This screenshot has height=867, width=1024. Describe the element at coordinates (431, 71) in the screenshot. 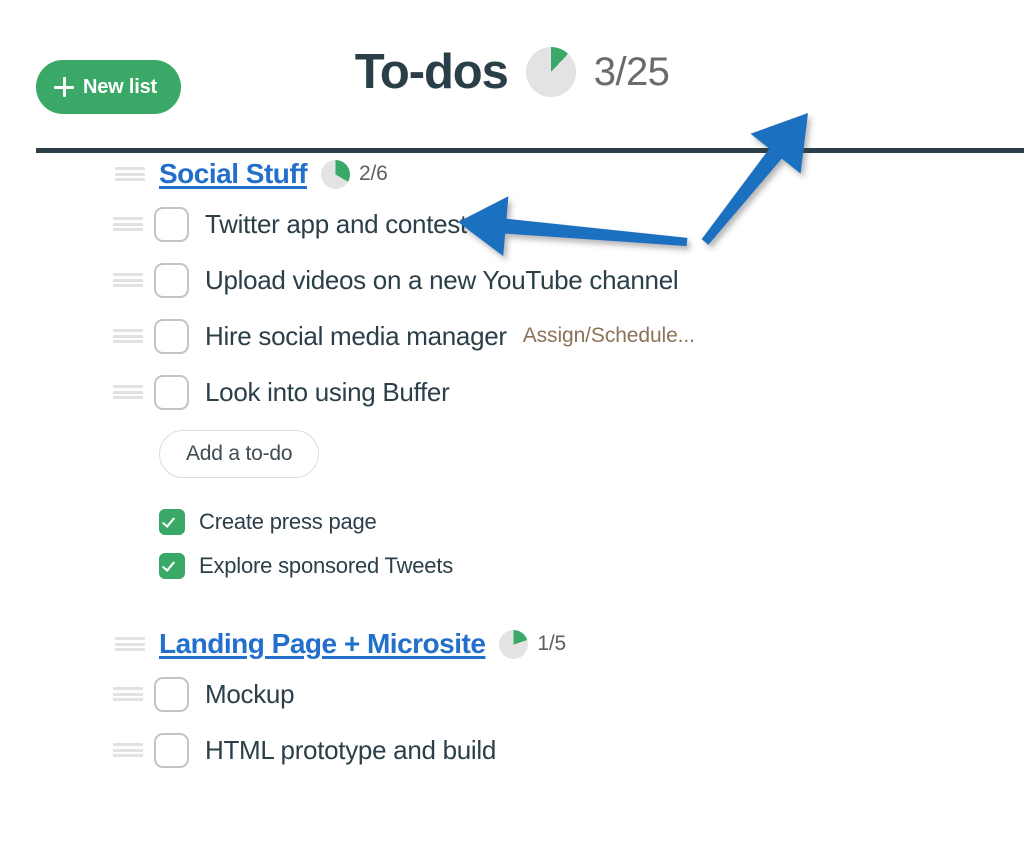

I see `page-title: To-dos` at that location.